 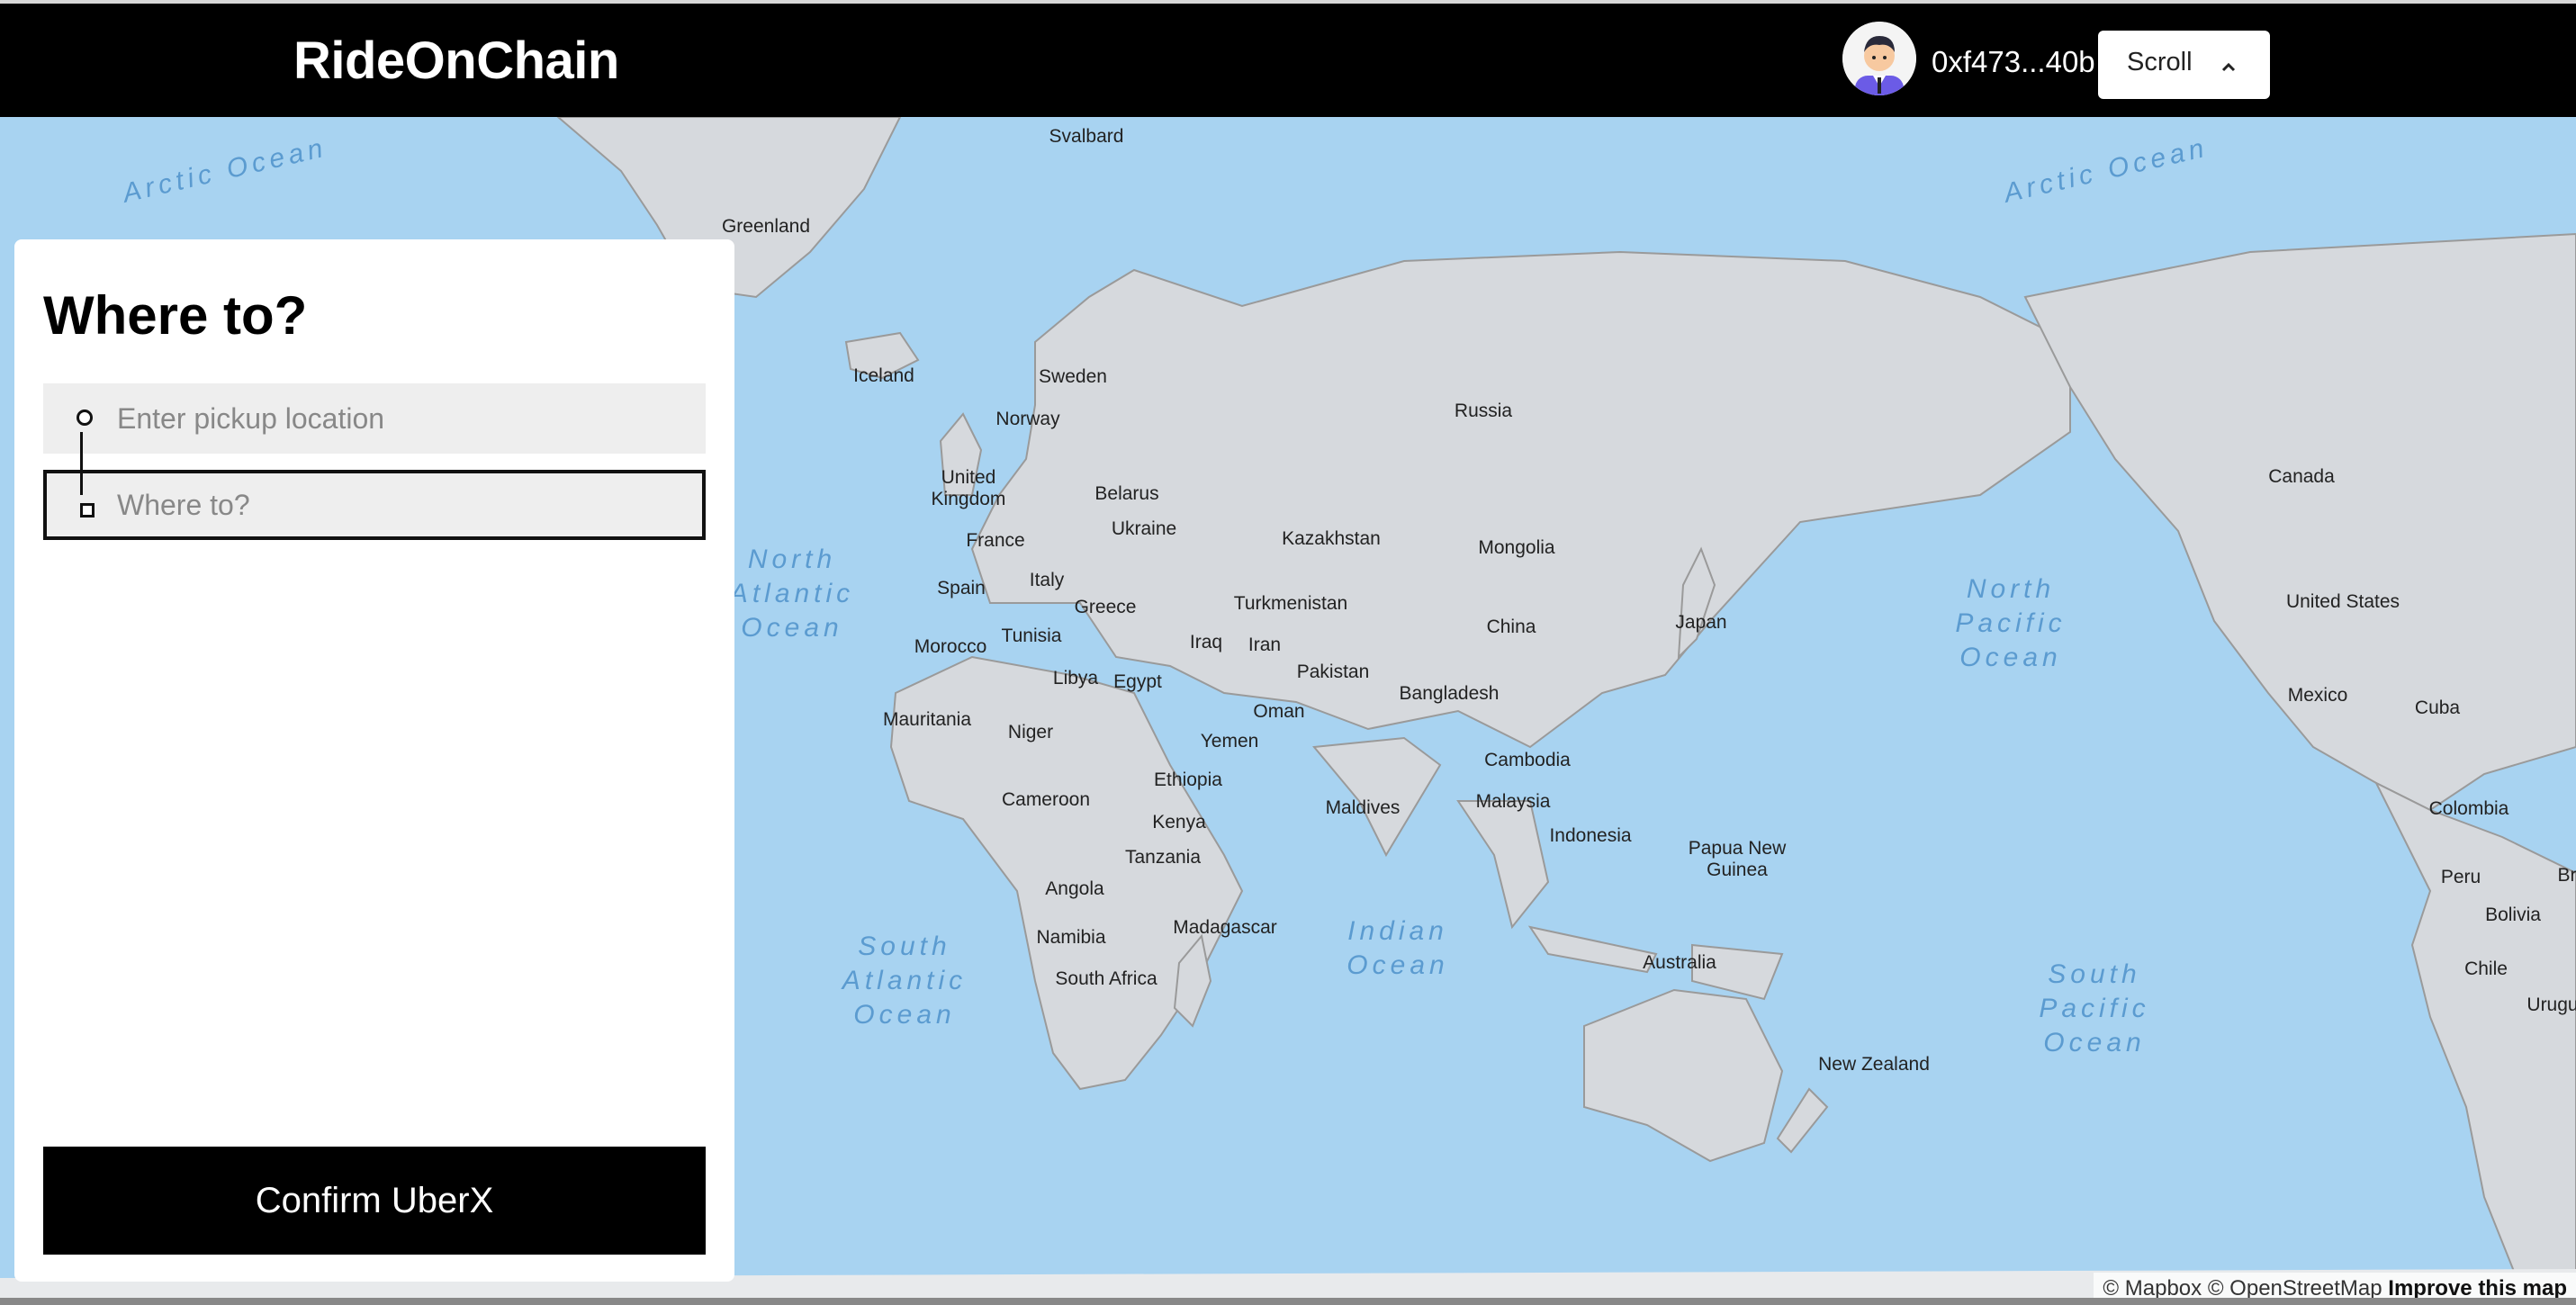 What do you see at coordinates (883, 375) in the screenshot?
I see `place-label: Iceland` at bounding box center [883, 375].